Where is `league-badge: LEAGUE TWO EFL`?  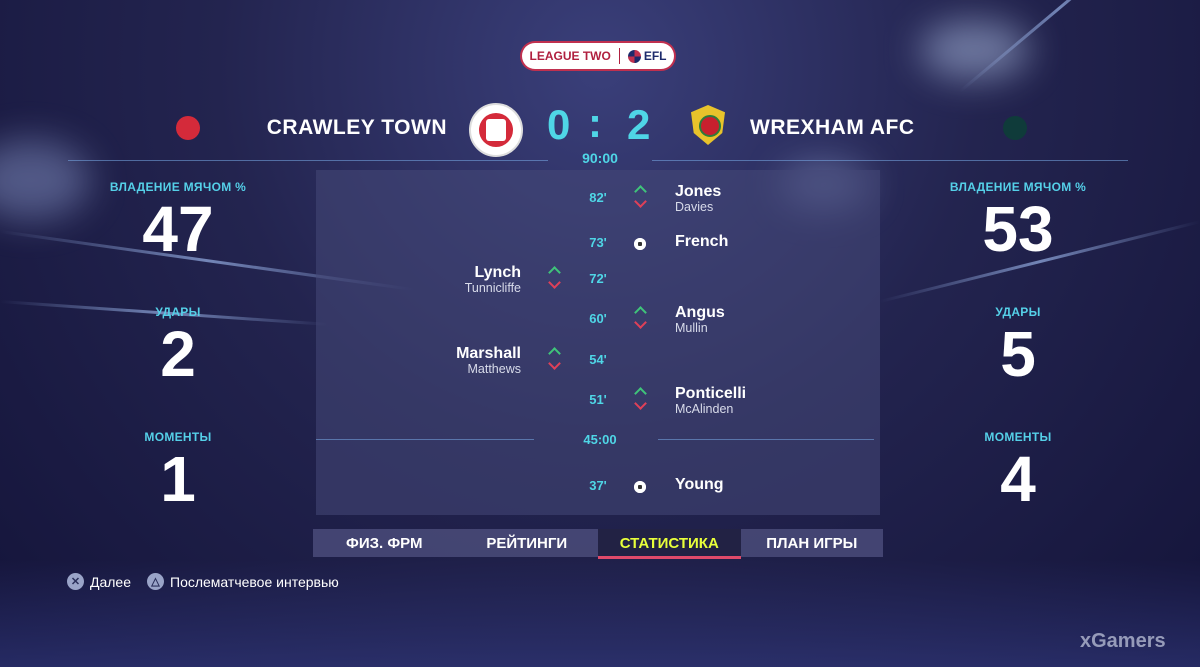 league-badge: LEAGUE TWO EFL is located at coordinates (598, 56).